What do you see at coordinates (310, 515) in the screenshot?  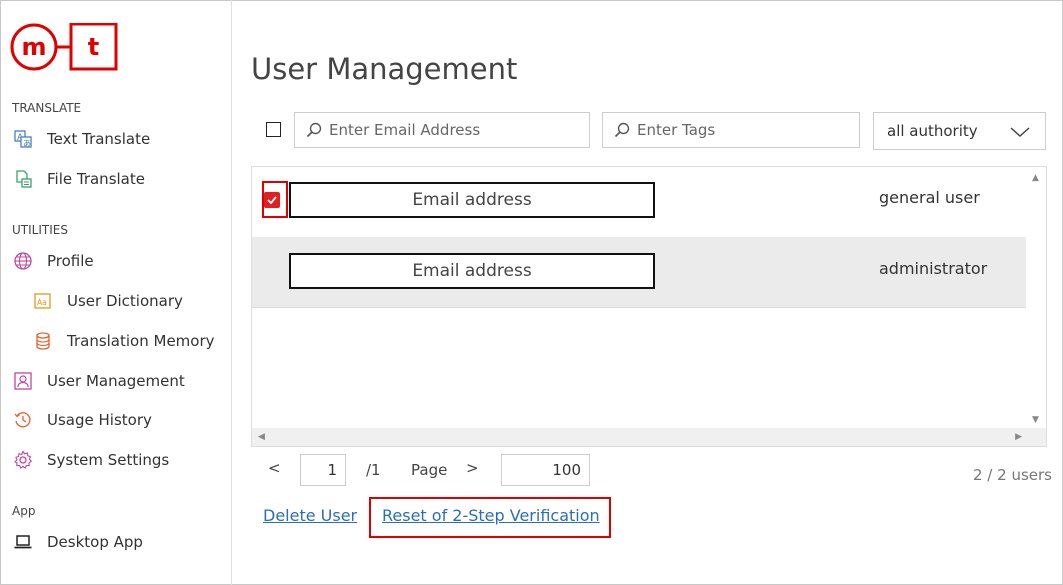 I see `delete-user-link: Delete User` at bounding box center [310, 515].